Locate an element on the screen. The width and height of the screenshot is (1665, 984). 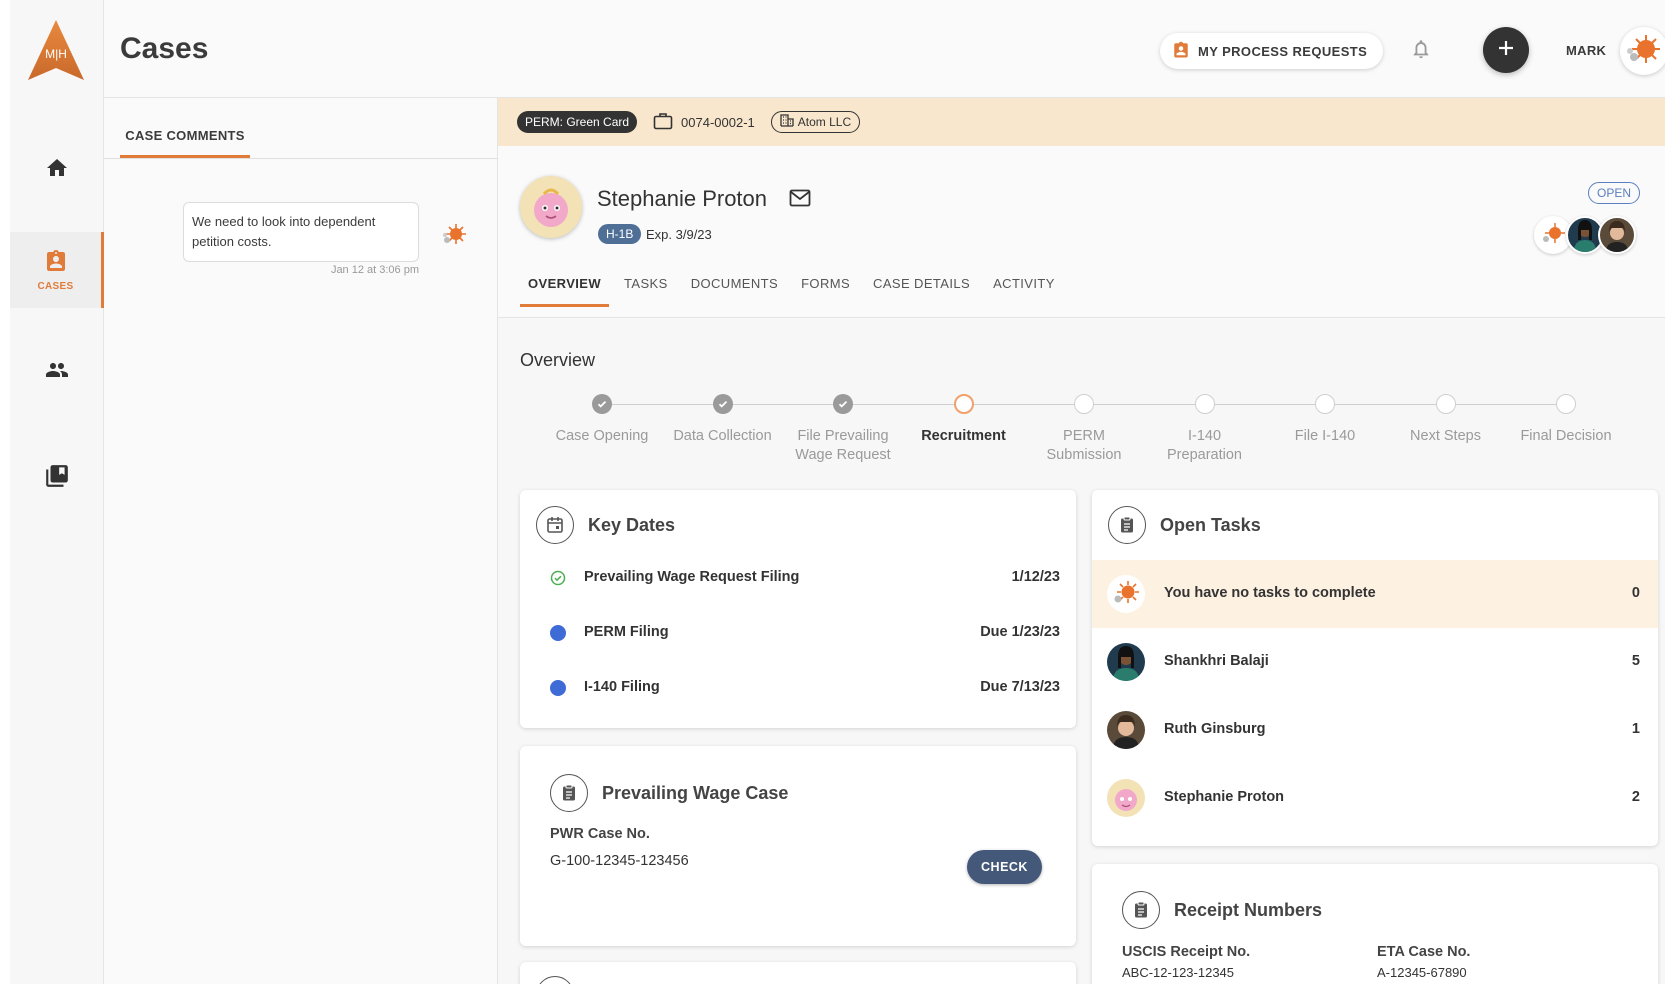
step-label-line: Next Steps is located at coordinates (1445, 436).